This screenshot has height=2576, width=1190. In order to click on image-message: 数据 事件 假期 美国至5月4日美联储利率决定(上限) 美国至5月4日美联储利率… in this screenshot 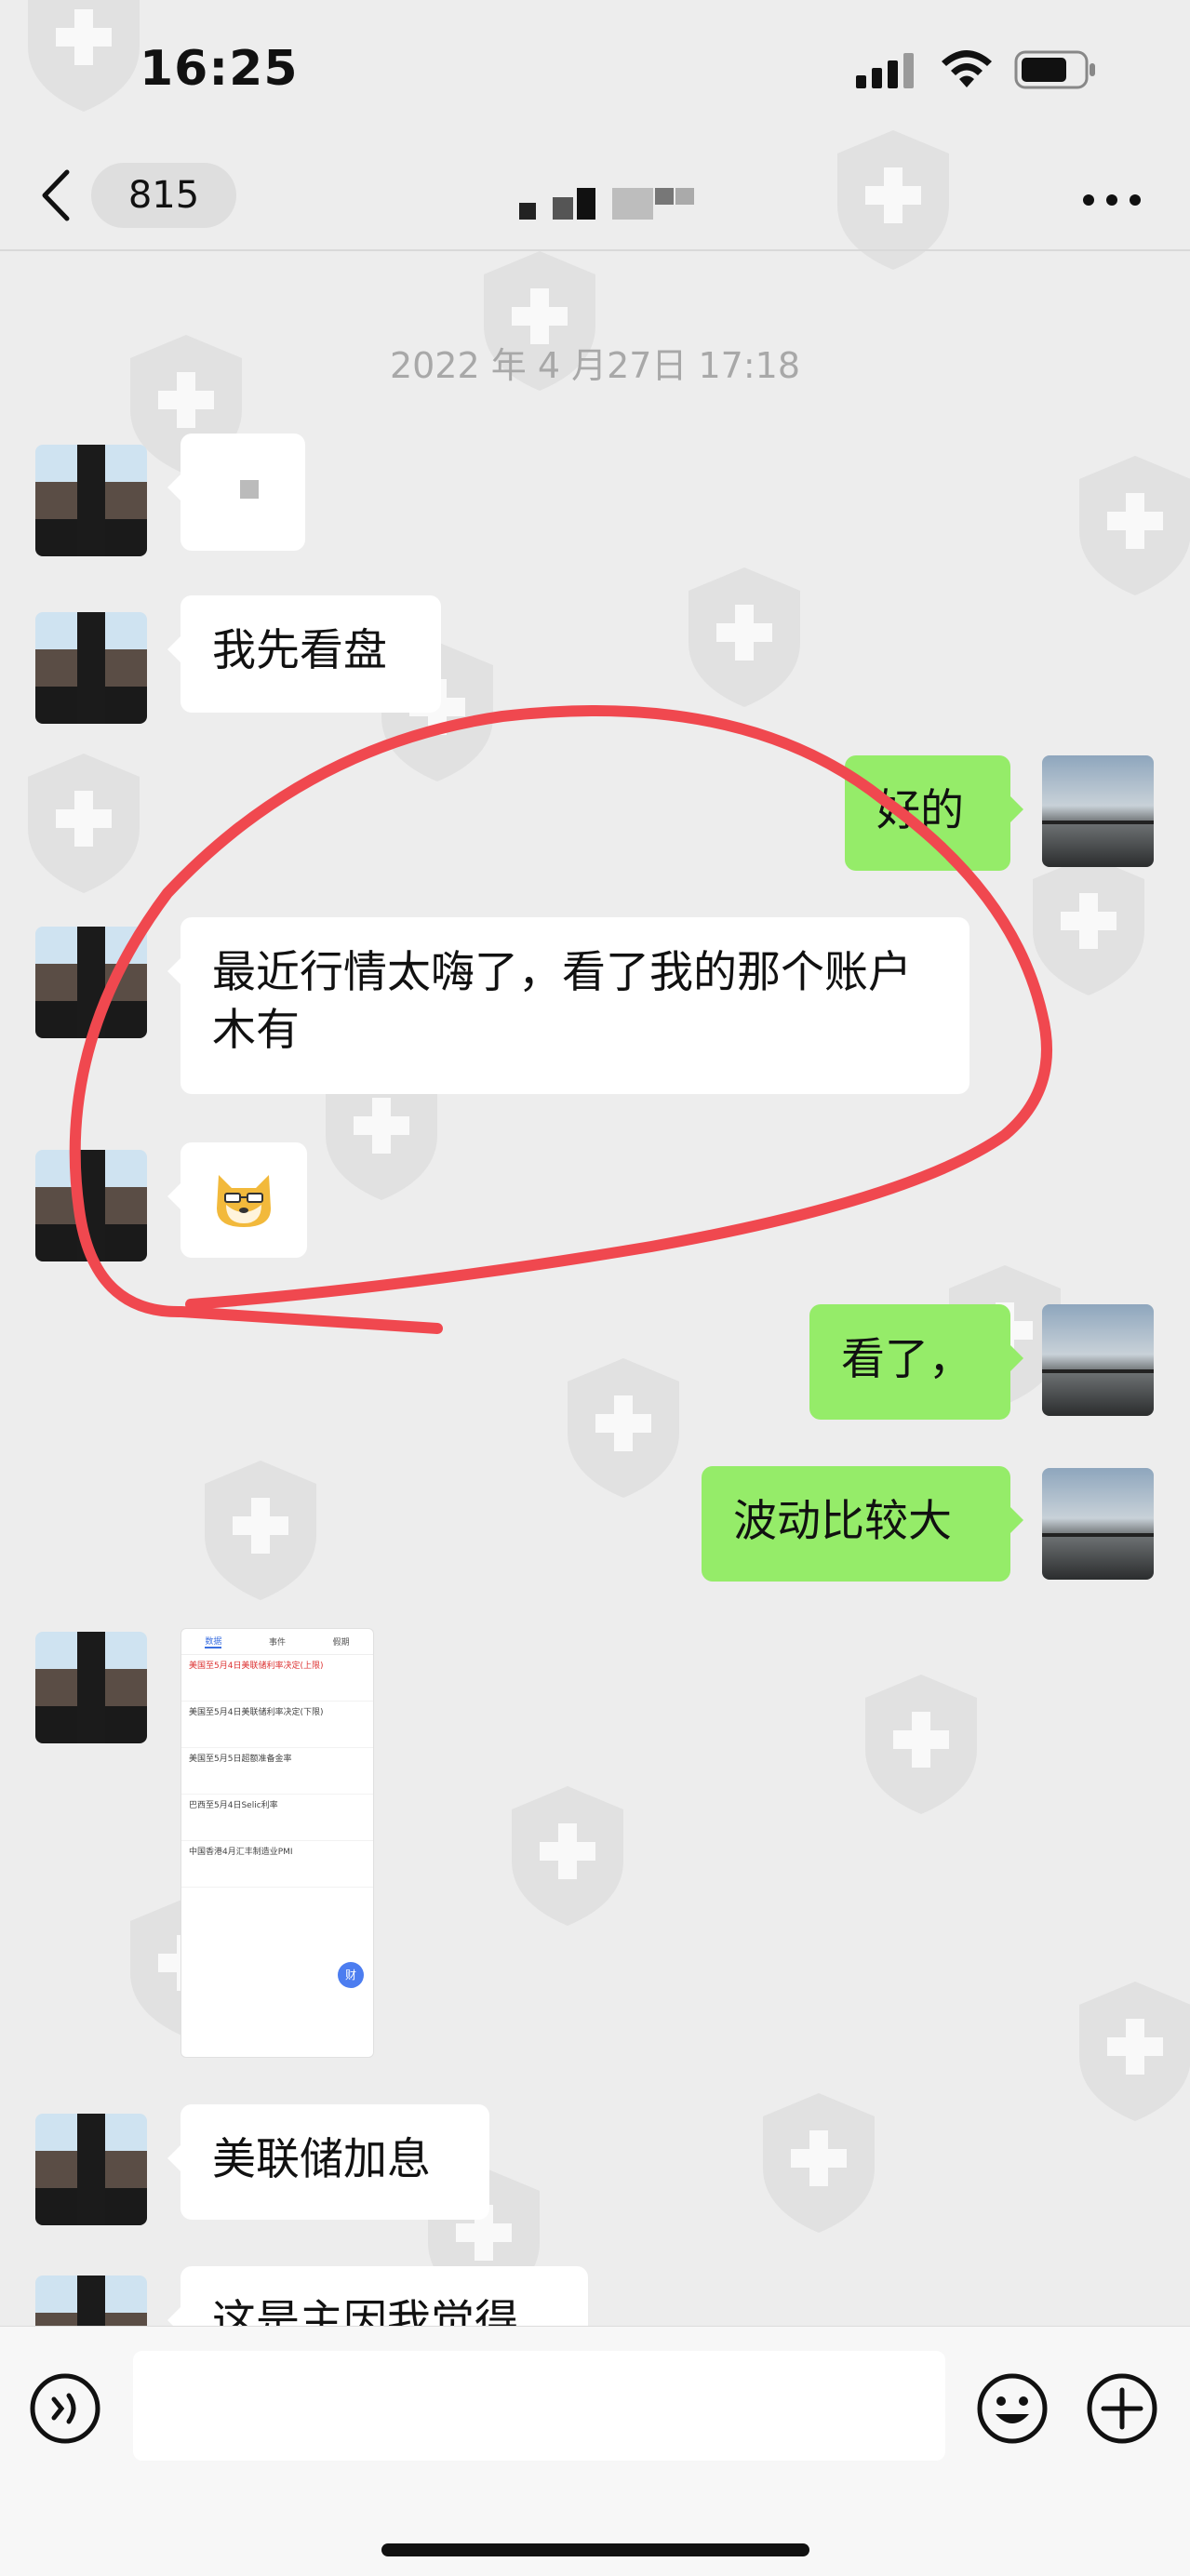, I will do `click(277, 1843)`.